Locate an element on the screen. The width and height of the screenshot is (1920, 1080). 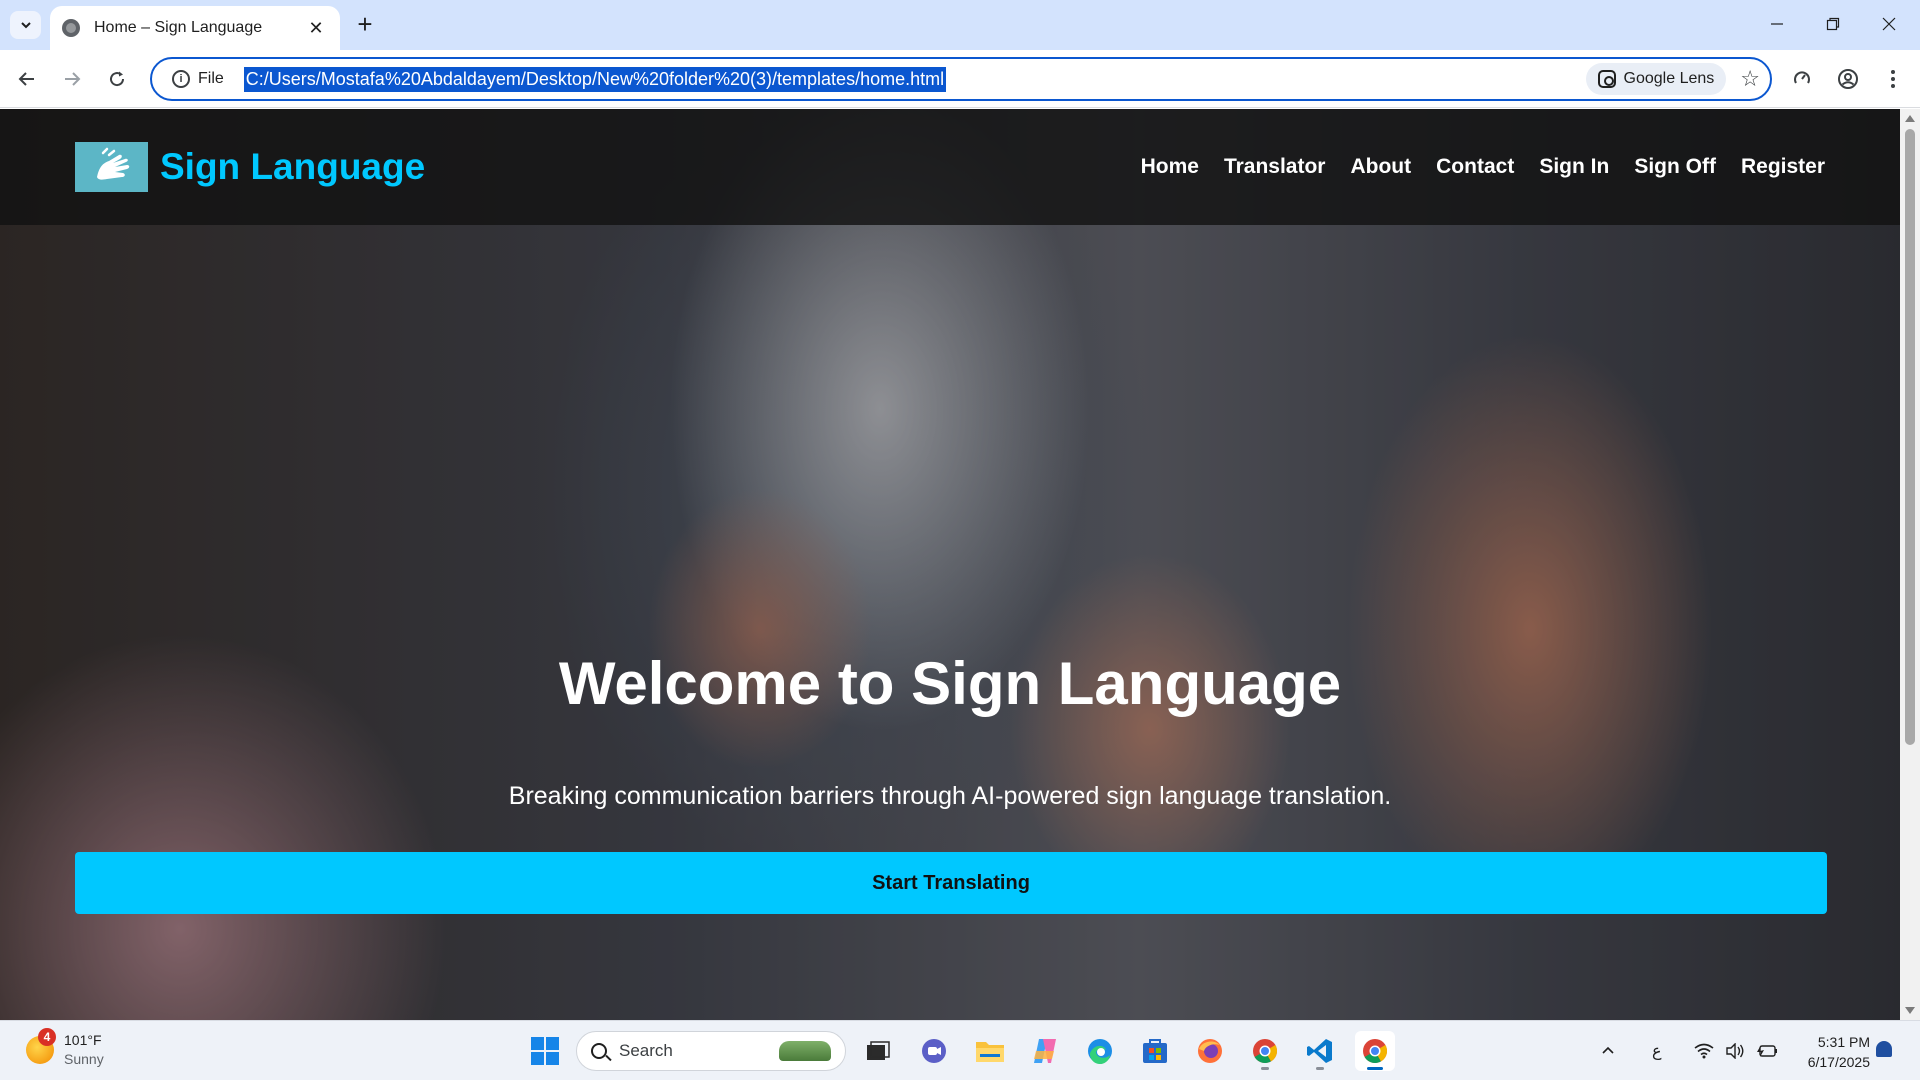
account-circle-icon is located at coordinates (1848, 79).